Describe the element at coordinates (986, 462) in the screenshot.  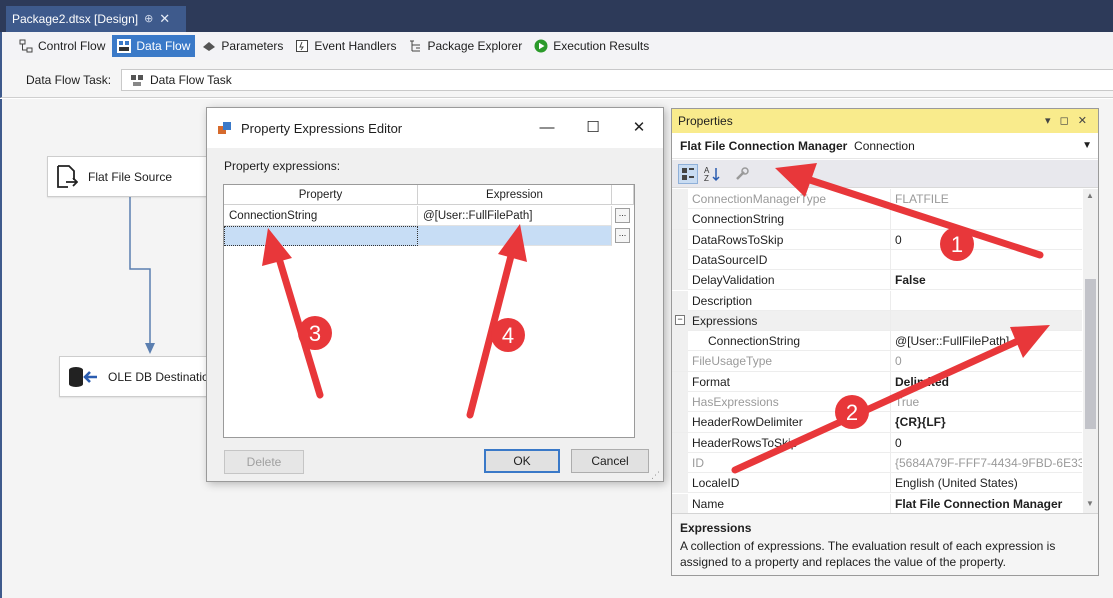
I see `property-value: {5684A79F-FFF7-4434-9FBD-6E33C` at that location.